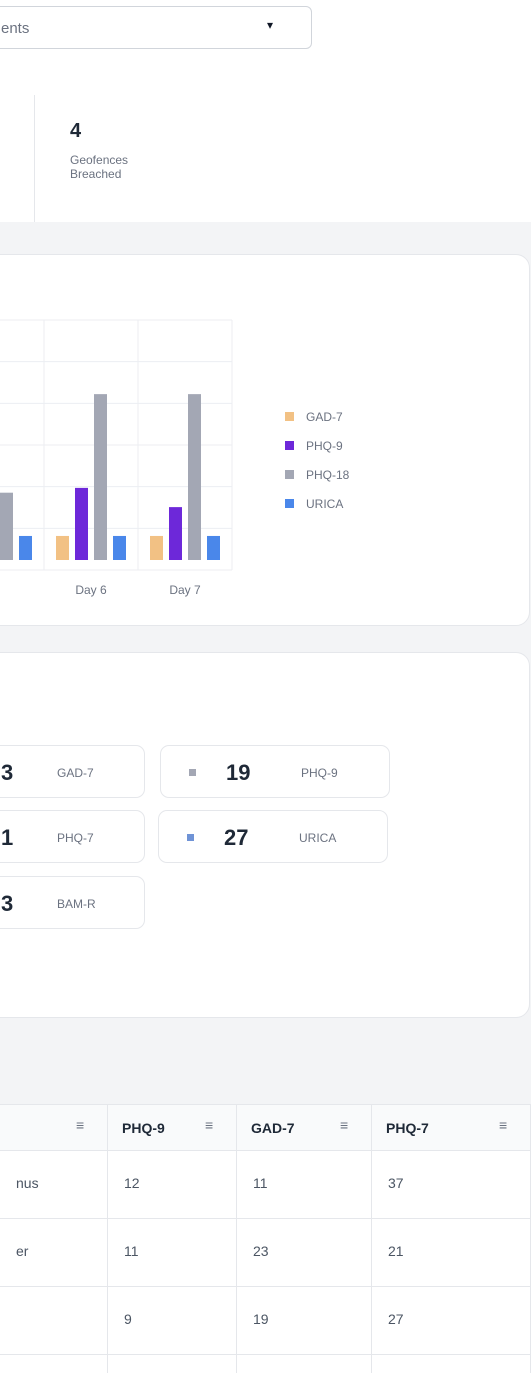 The image size is (531, 1373). What do you see at coordinates (318, 838) in the screenshot?
I see `score-label: URICA` at bounding box center [318, 838].